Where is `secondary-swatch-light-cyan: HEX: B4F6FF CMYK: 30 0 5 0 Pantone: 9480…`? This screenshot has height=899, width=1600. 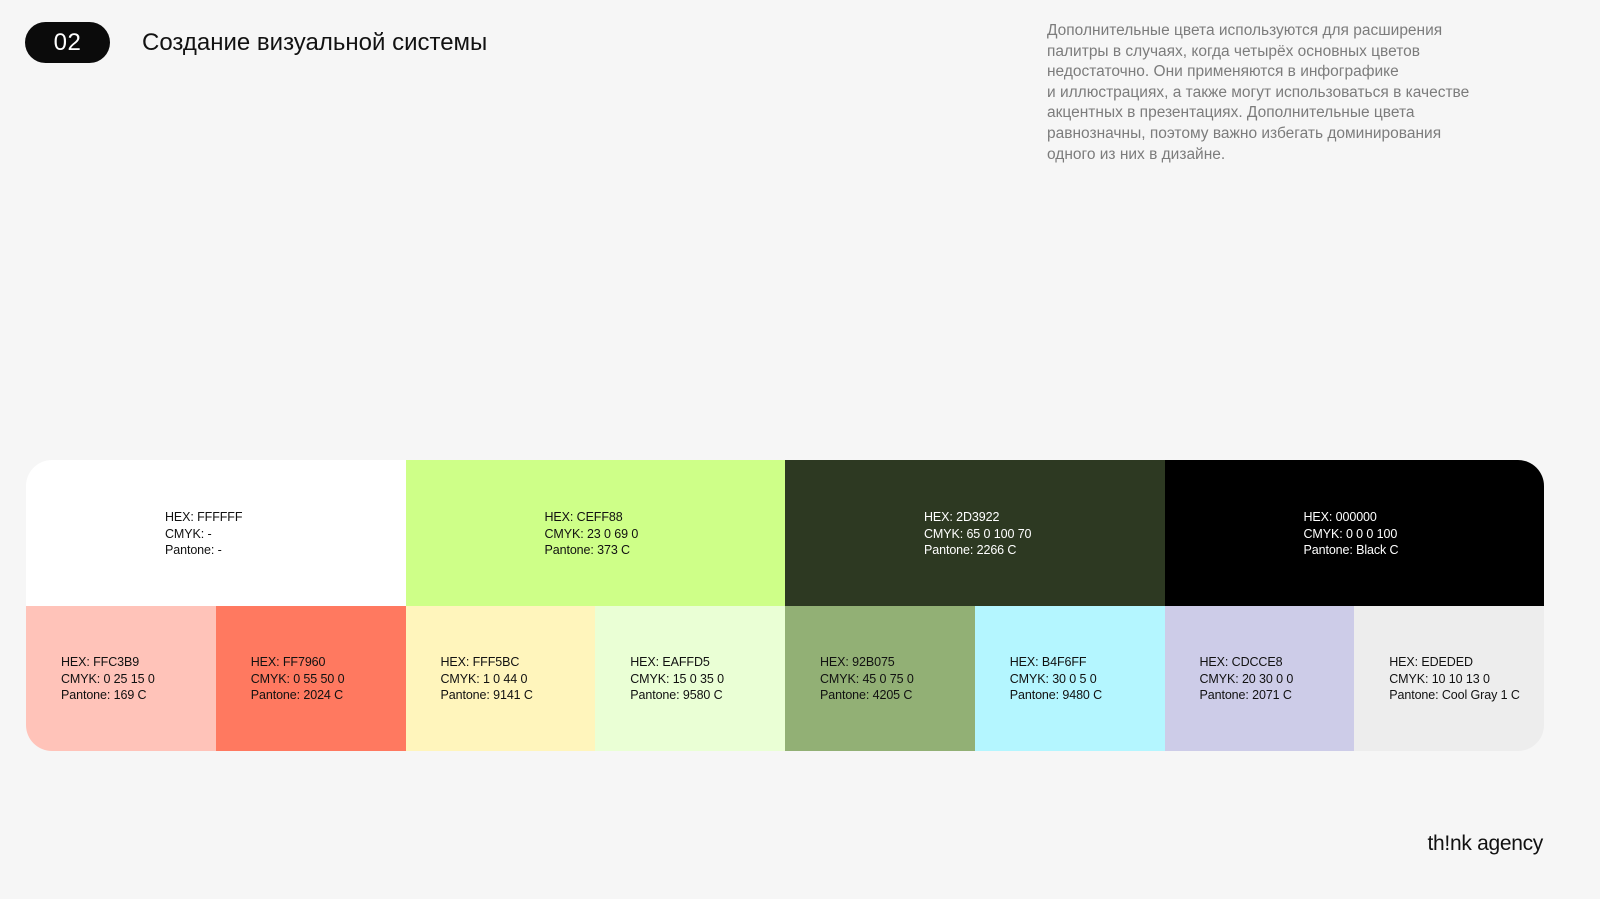 secondary-swatch-light-cyan: HEX: B4F6FF CMYK: 30 0 5 0 Pantone: 9480… is located at coordinates (1069, 678).